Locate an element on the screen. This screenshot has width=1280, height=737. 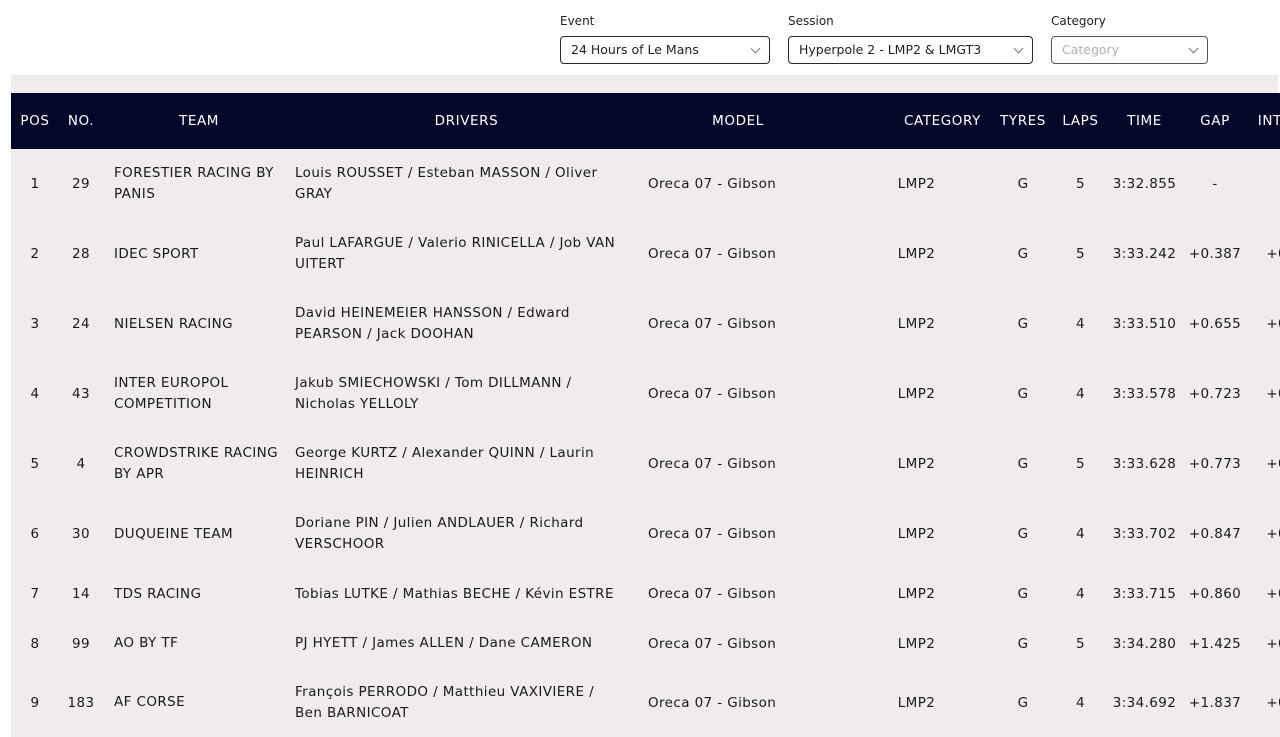
team-cell: INTER EUROPOL COMPETITION is located at coordinates (171, 393).